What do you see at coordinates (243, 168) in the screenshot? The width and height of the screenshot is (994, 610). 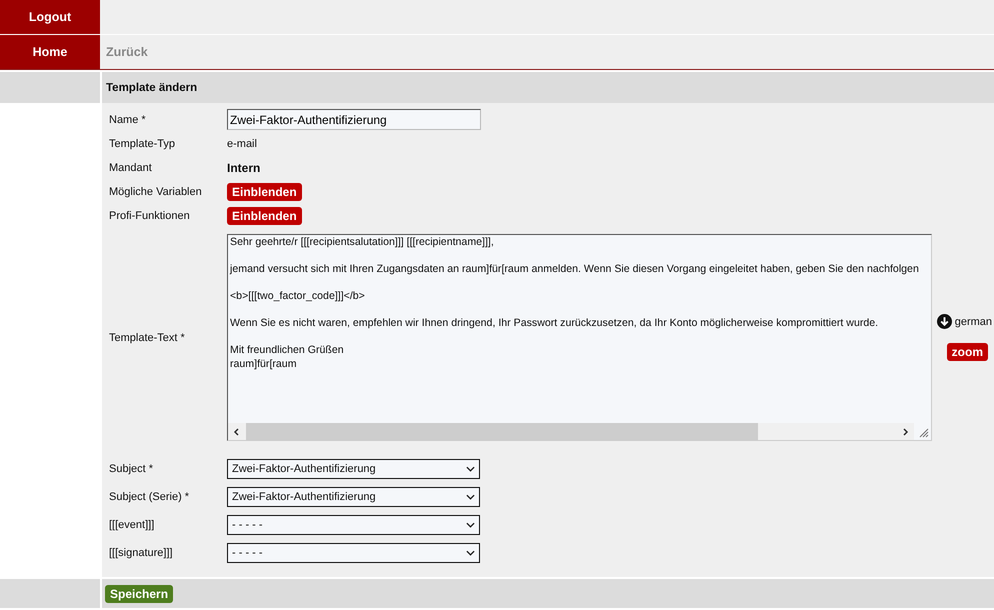 I see `field-value: Intern` at bounding box center [243, 168].